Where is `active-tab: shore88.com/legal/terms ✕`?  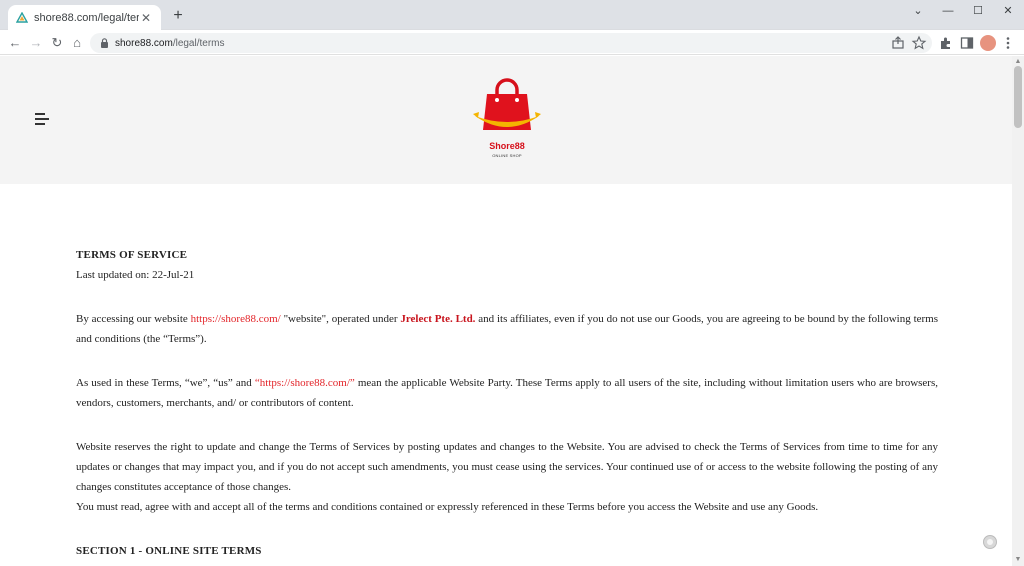 active-tab: shore88.com/legal/terms ✕ is located at coordinates (84, 17).